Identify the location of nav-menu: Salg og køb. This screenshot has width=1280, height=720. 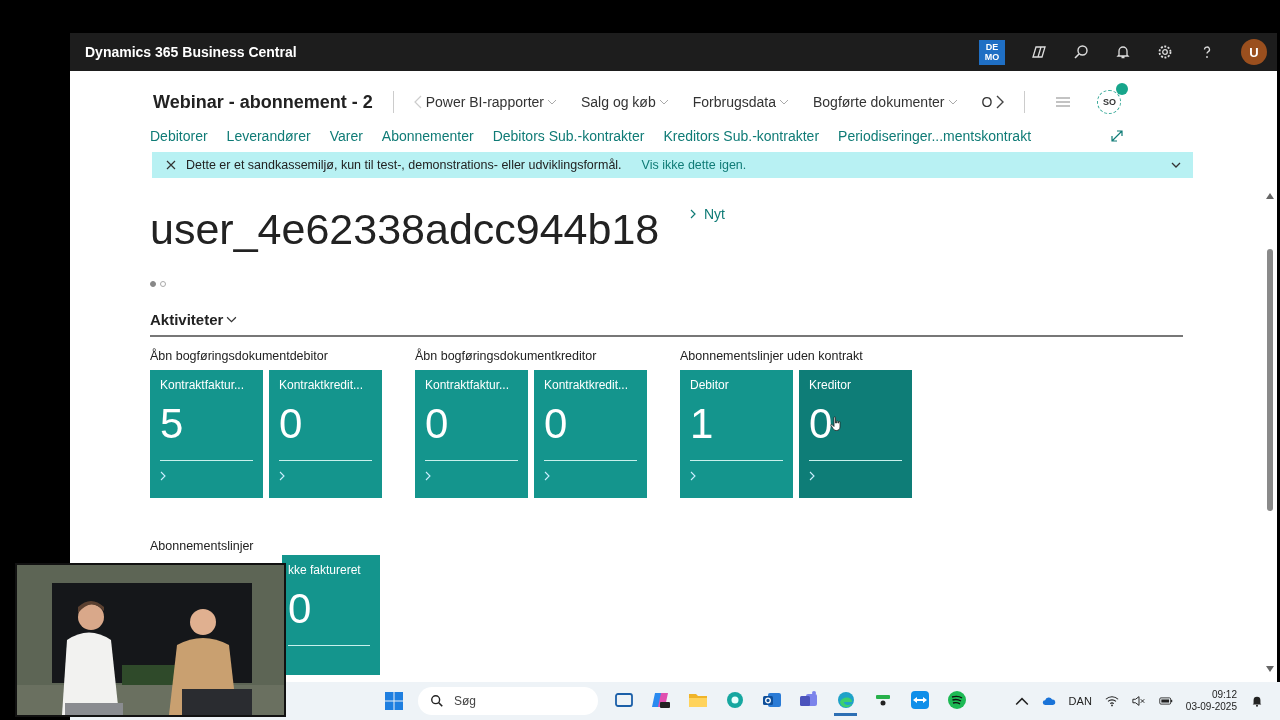
(625, 102).